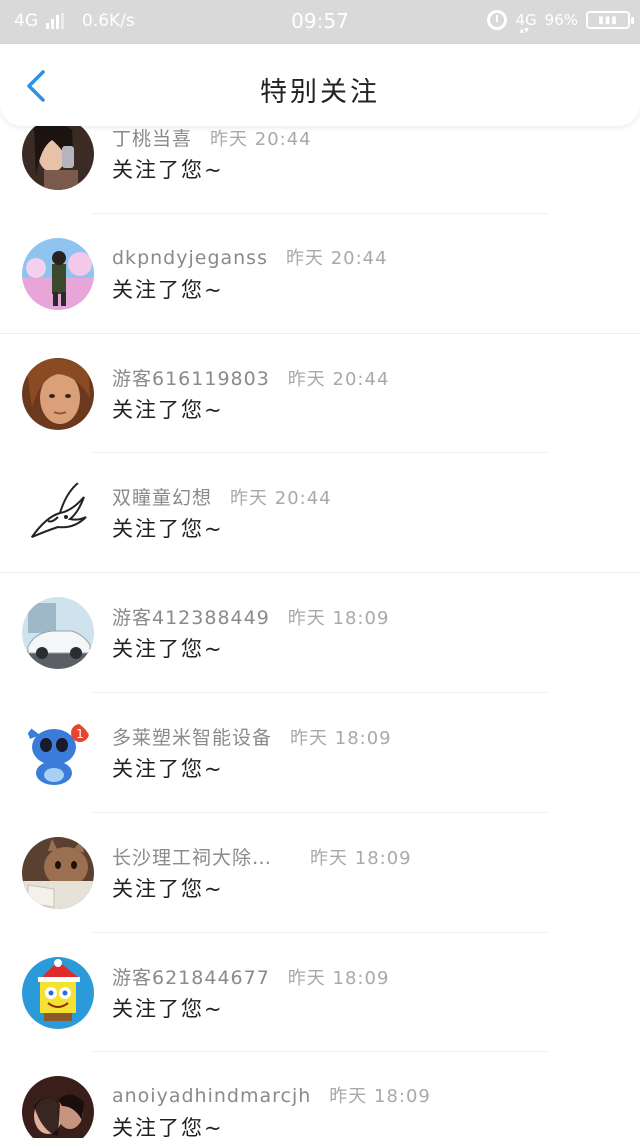 The width and height of the screenshot is (640, 1138). I want to click on name-line: 游客621844677 昨天 18:09, so click(250, 976).